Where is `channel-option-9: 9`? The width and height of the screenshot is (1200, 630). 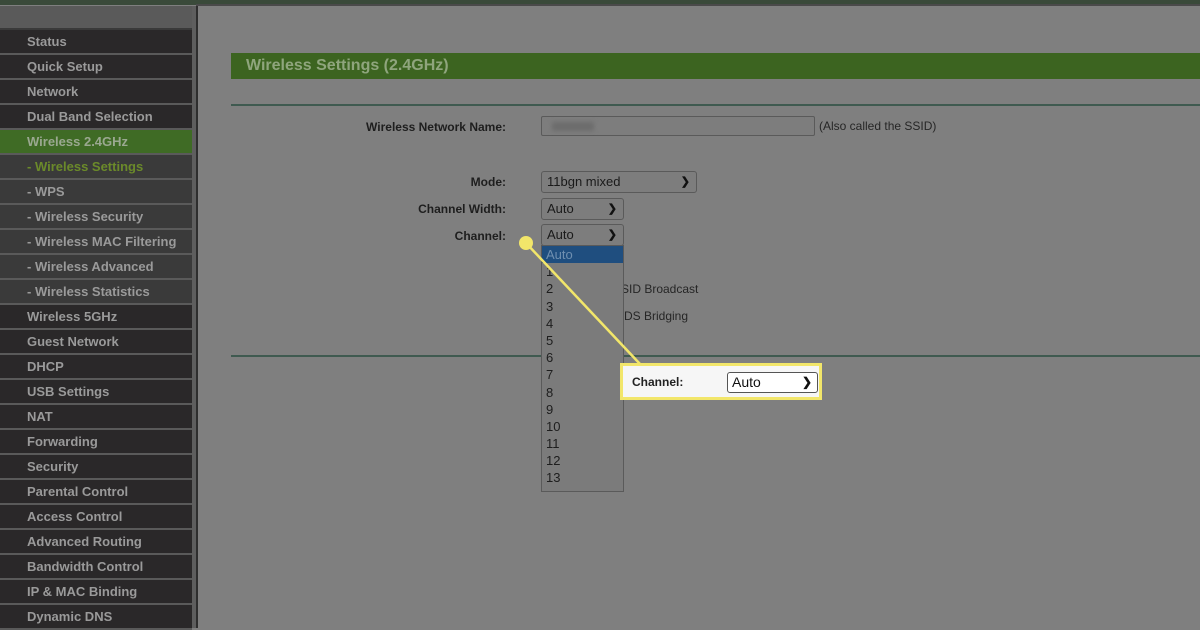
channel-option-9: 9 is located at coordinates (582, 409).